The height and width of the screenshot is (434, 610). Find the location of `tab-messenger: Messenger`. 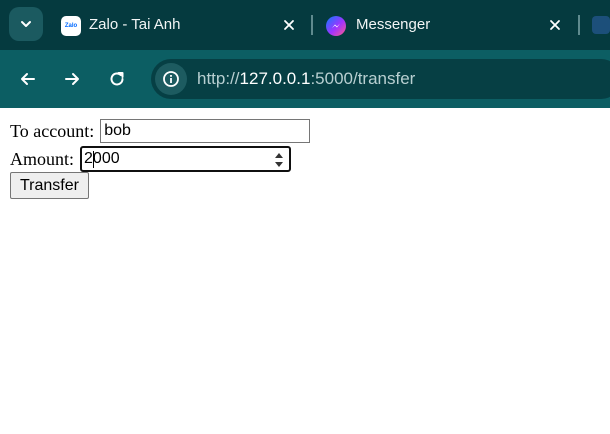

tab-messenger: Messenger is located at coordinates (447, 25).